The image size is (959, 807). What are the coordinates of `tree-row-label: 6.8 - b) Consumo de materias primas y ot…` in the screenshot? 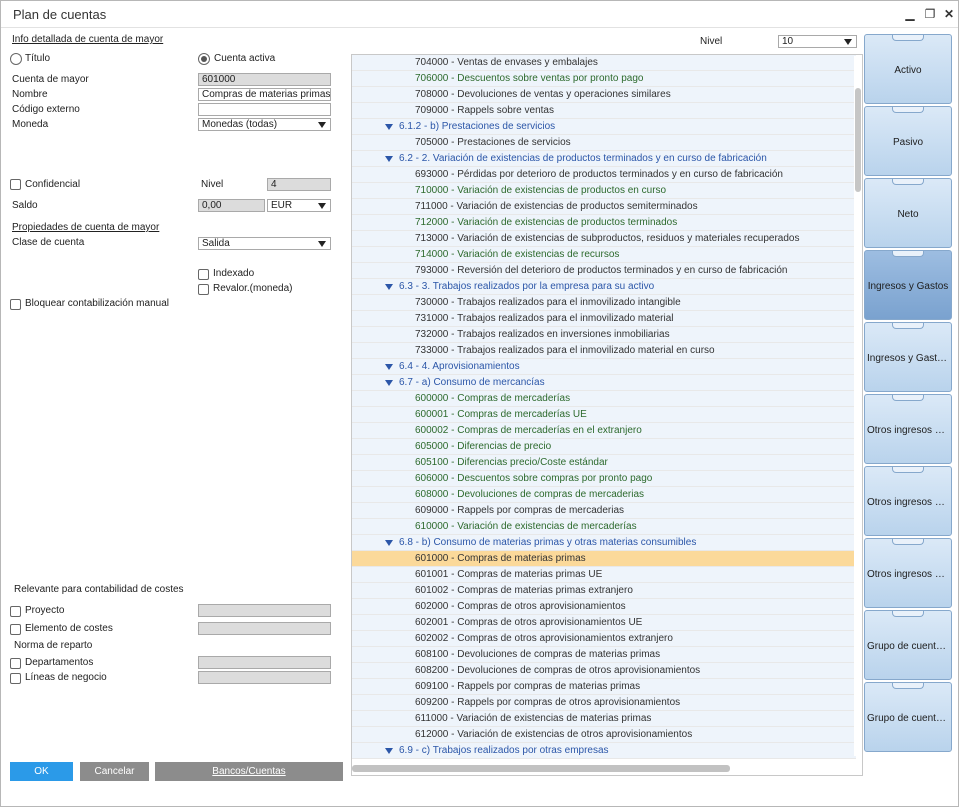 It's located at (548, 542).